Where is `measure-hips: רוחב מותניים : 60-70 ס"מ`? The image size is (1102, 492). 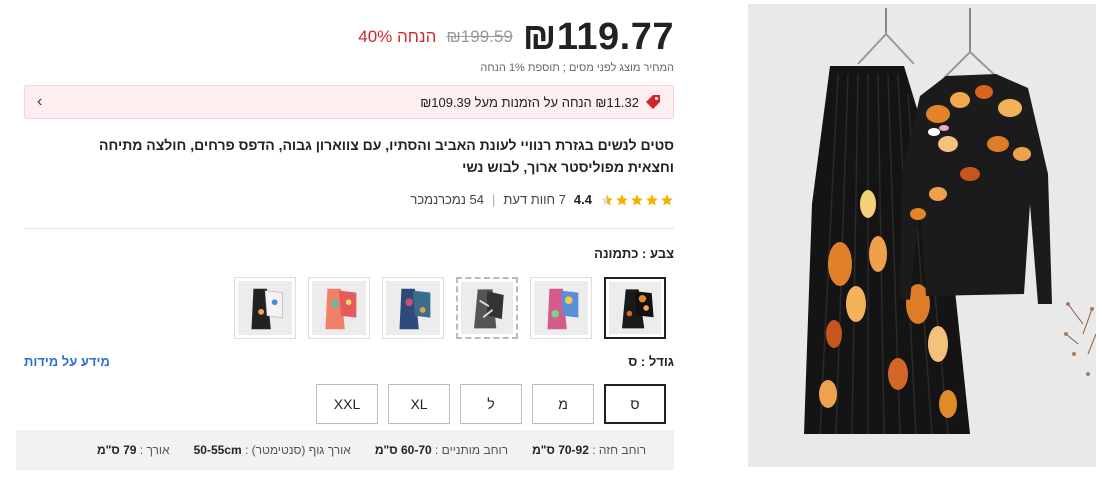 measure-hips: רוחב מותניים : 60-70 ס"מ is located at coordinates (441, 450).